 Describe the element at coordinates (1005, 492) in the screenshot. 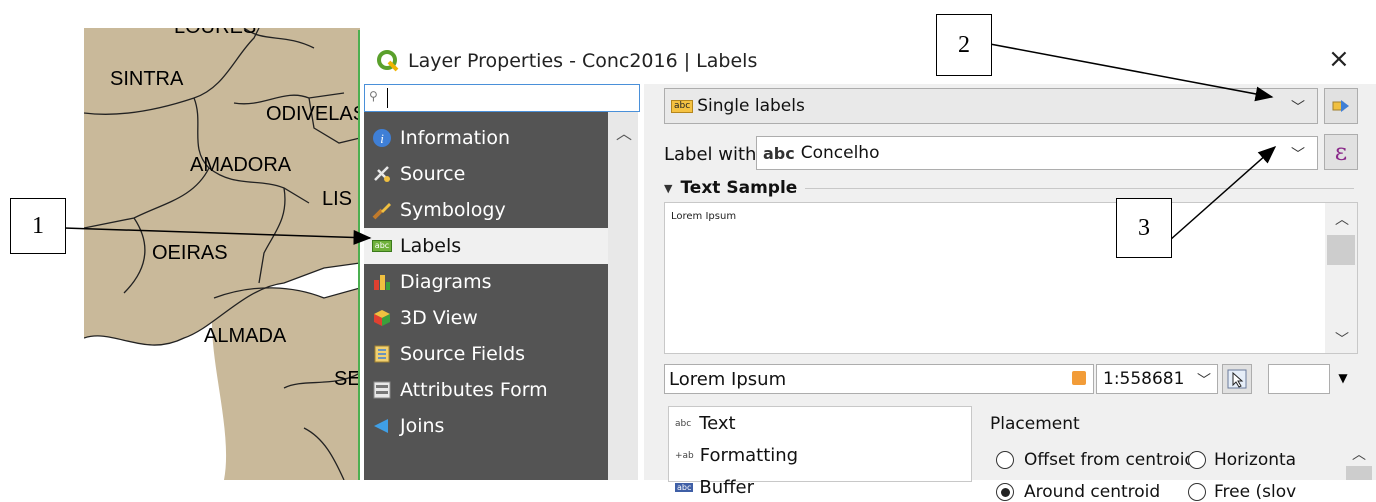

I see `radio-circle-checked` at that location.